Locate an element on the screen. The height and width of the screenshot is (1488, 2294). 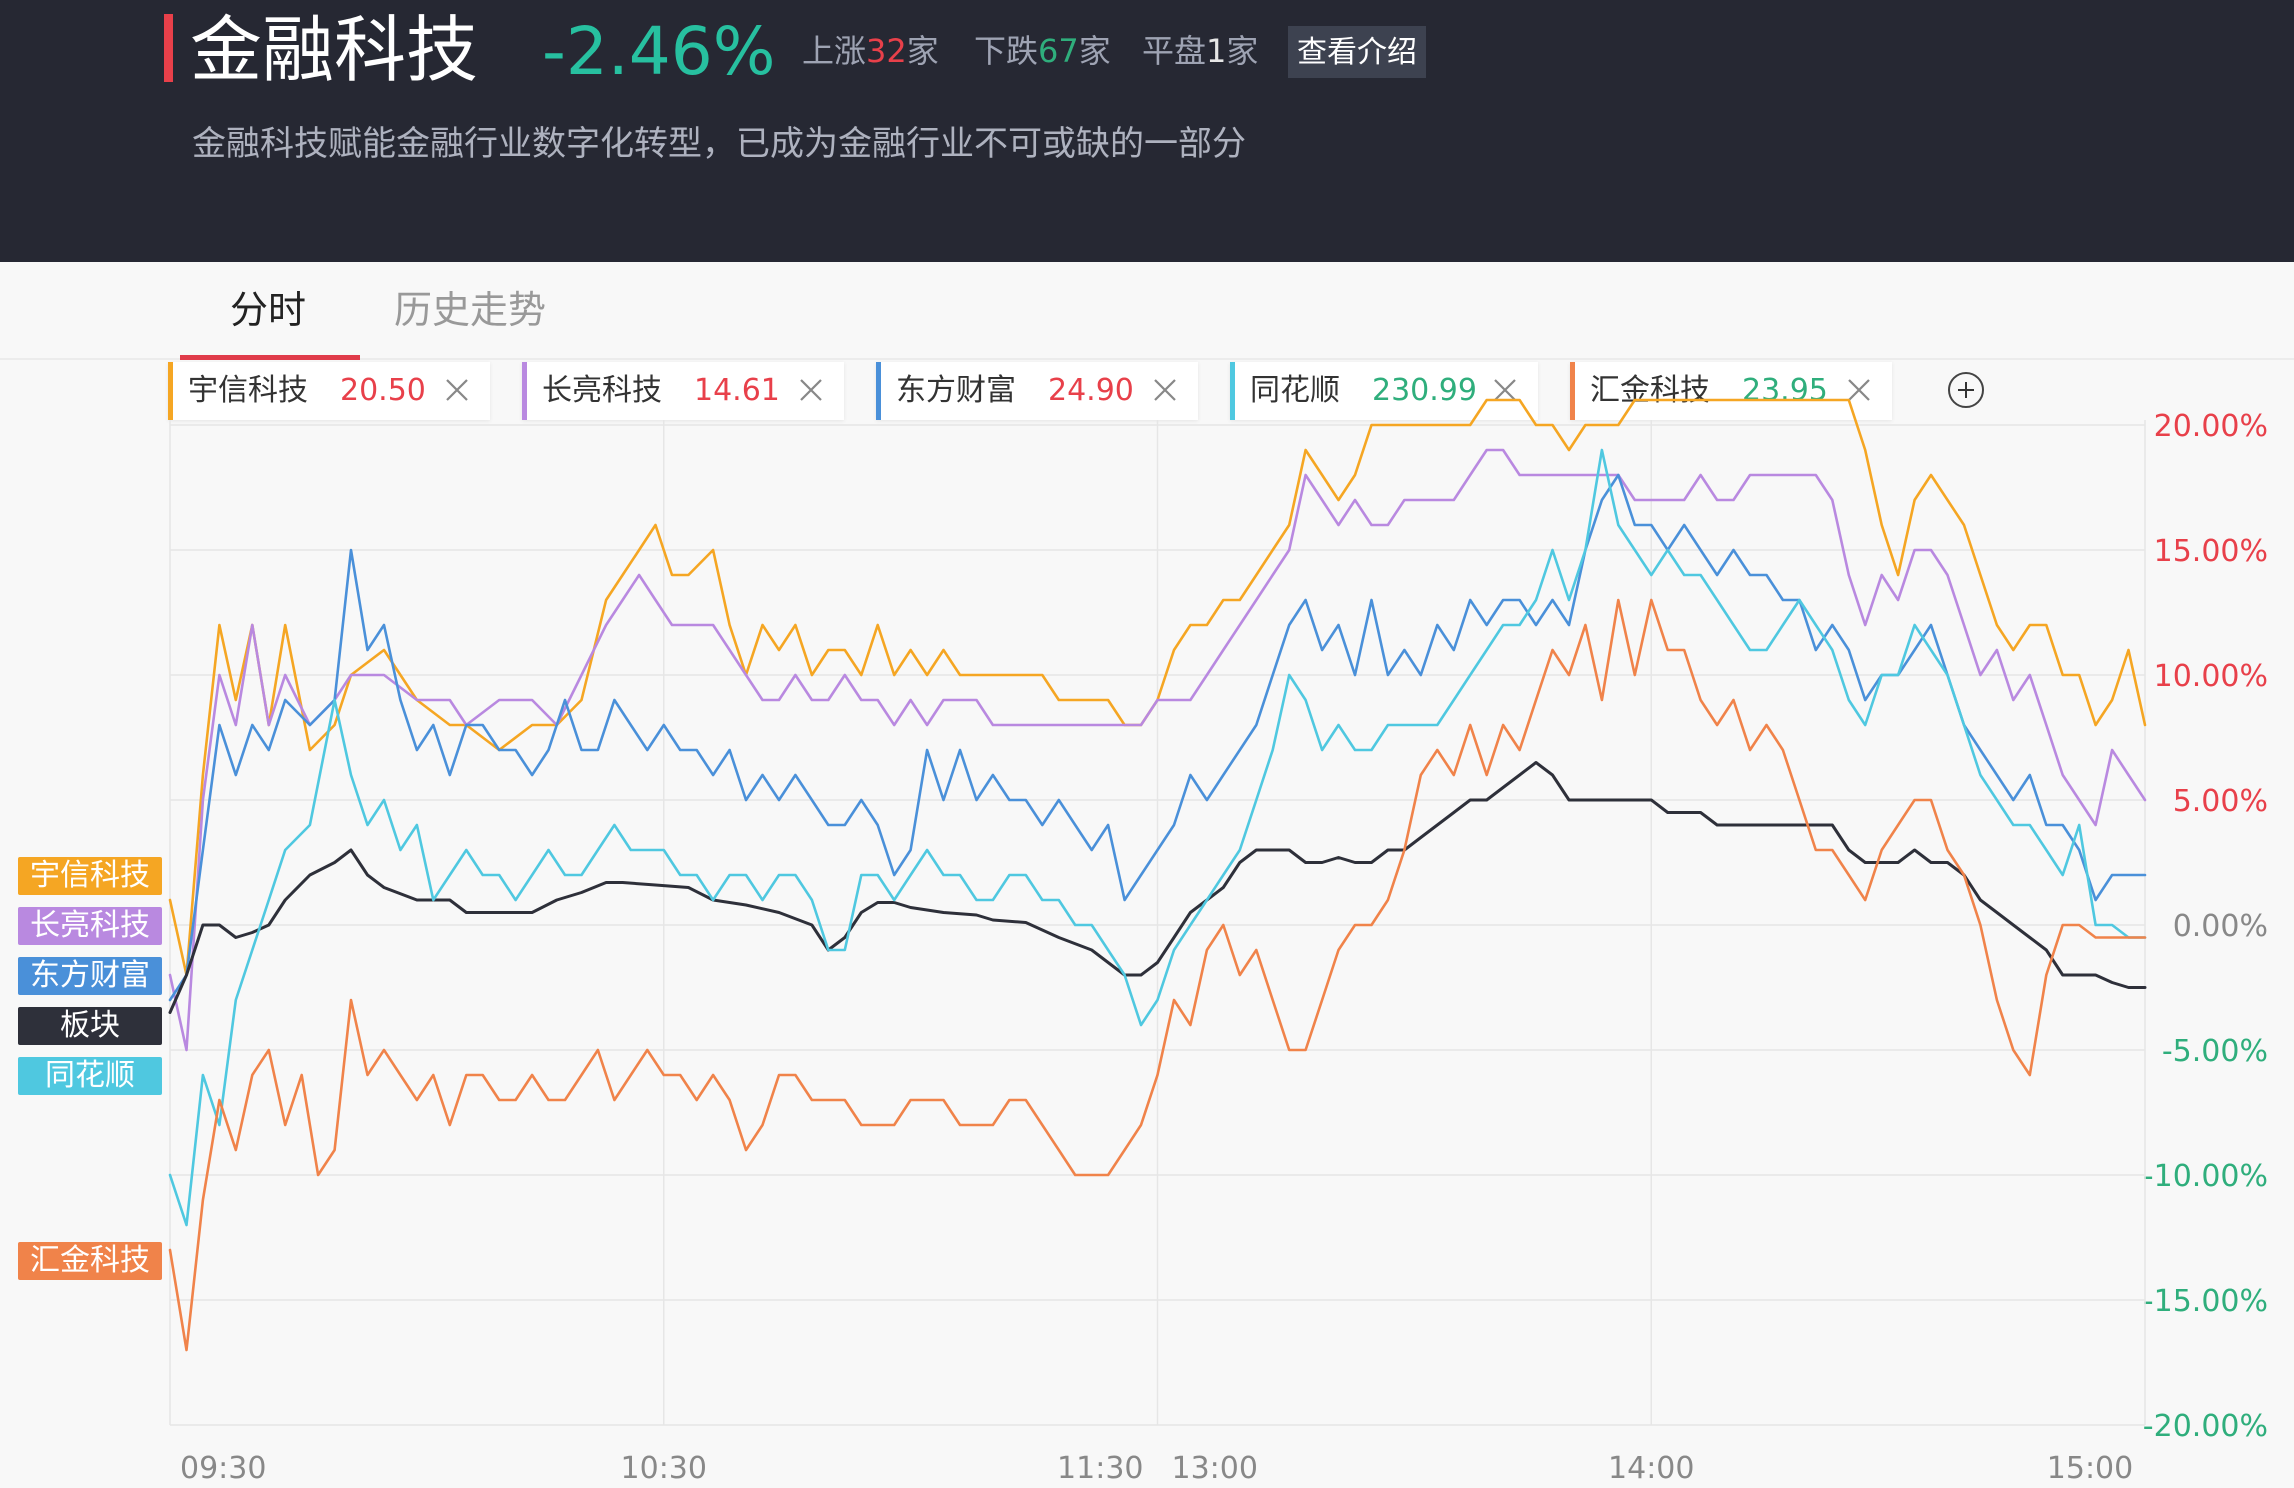
y-tick-label: 20.00% is located at coordinates (2211, 426).